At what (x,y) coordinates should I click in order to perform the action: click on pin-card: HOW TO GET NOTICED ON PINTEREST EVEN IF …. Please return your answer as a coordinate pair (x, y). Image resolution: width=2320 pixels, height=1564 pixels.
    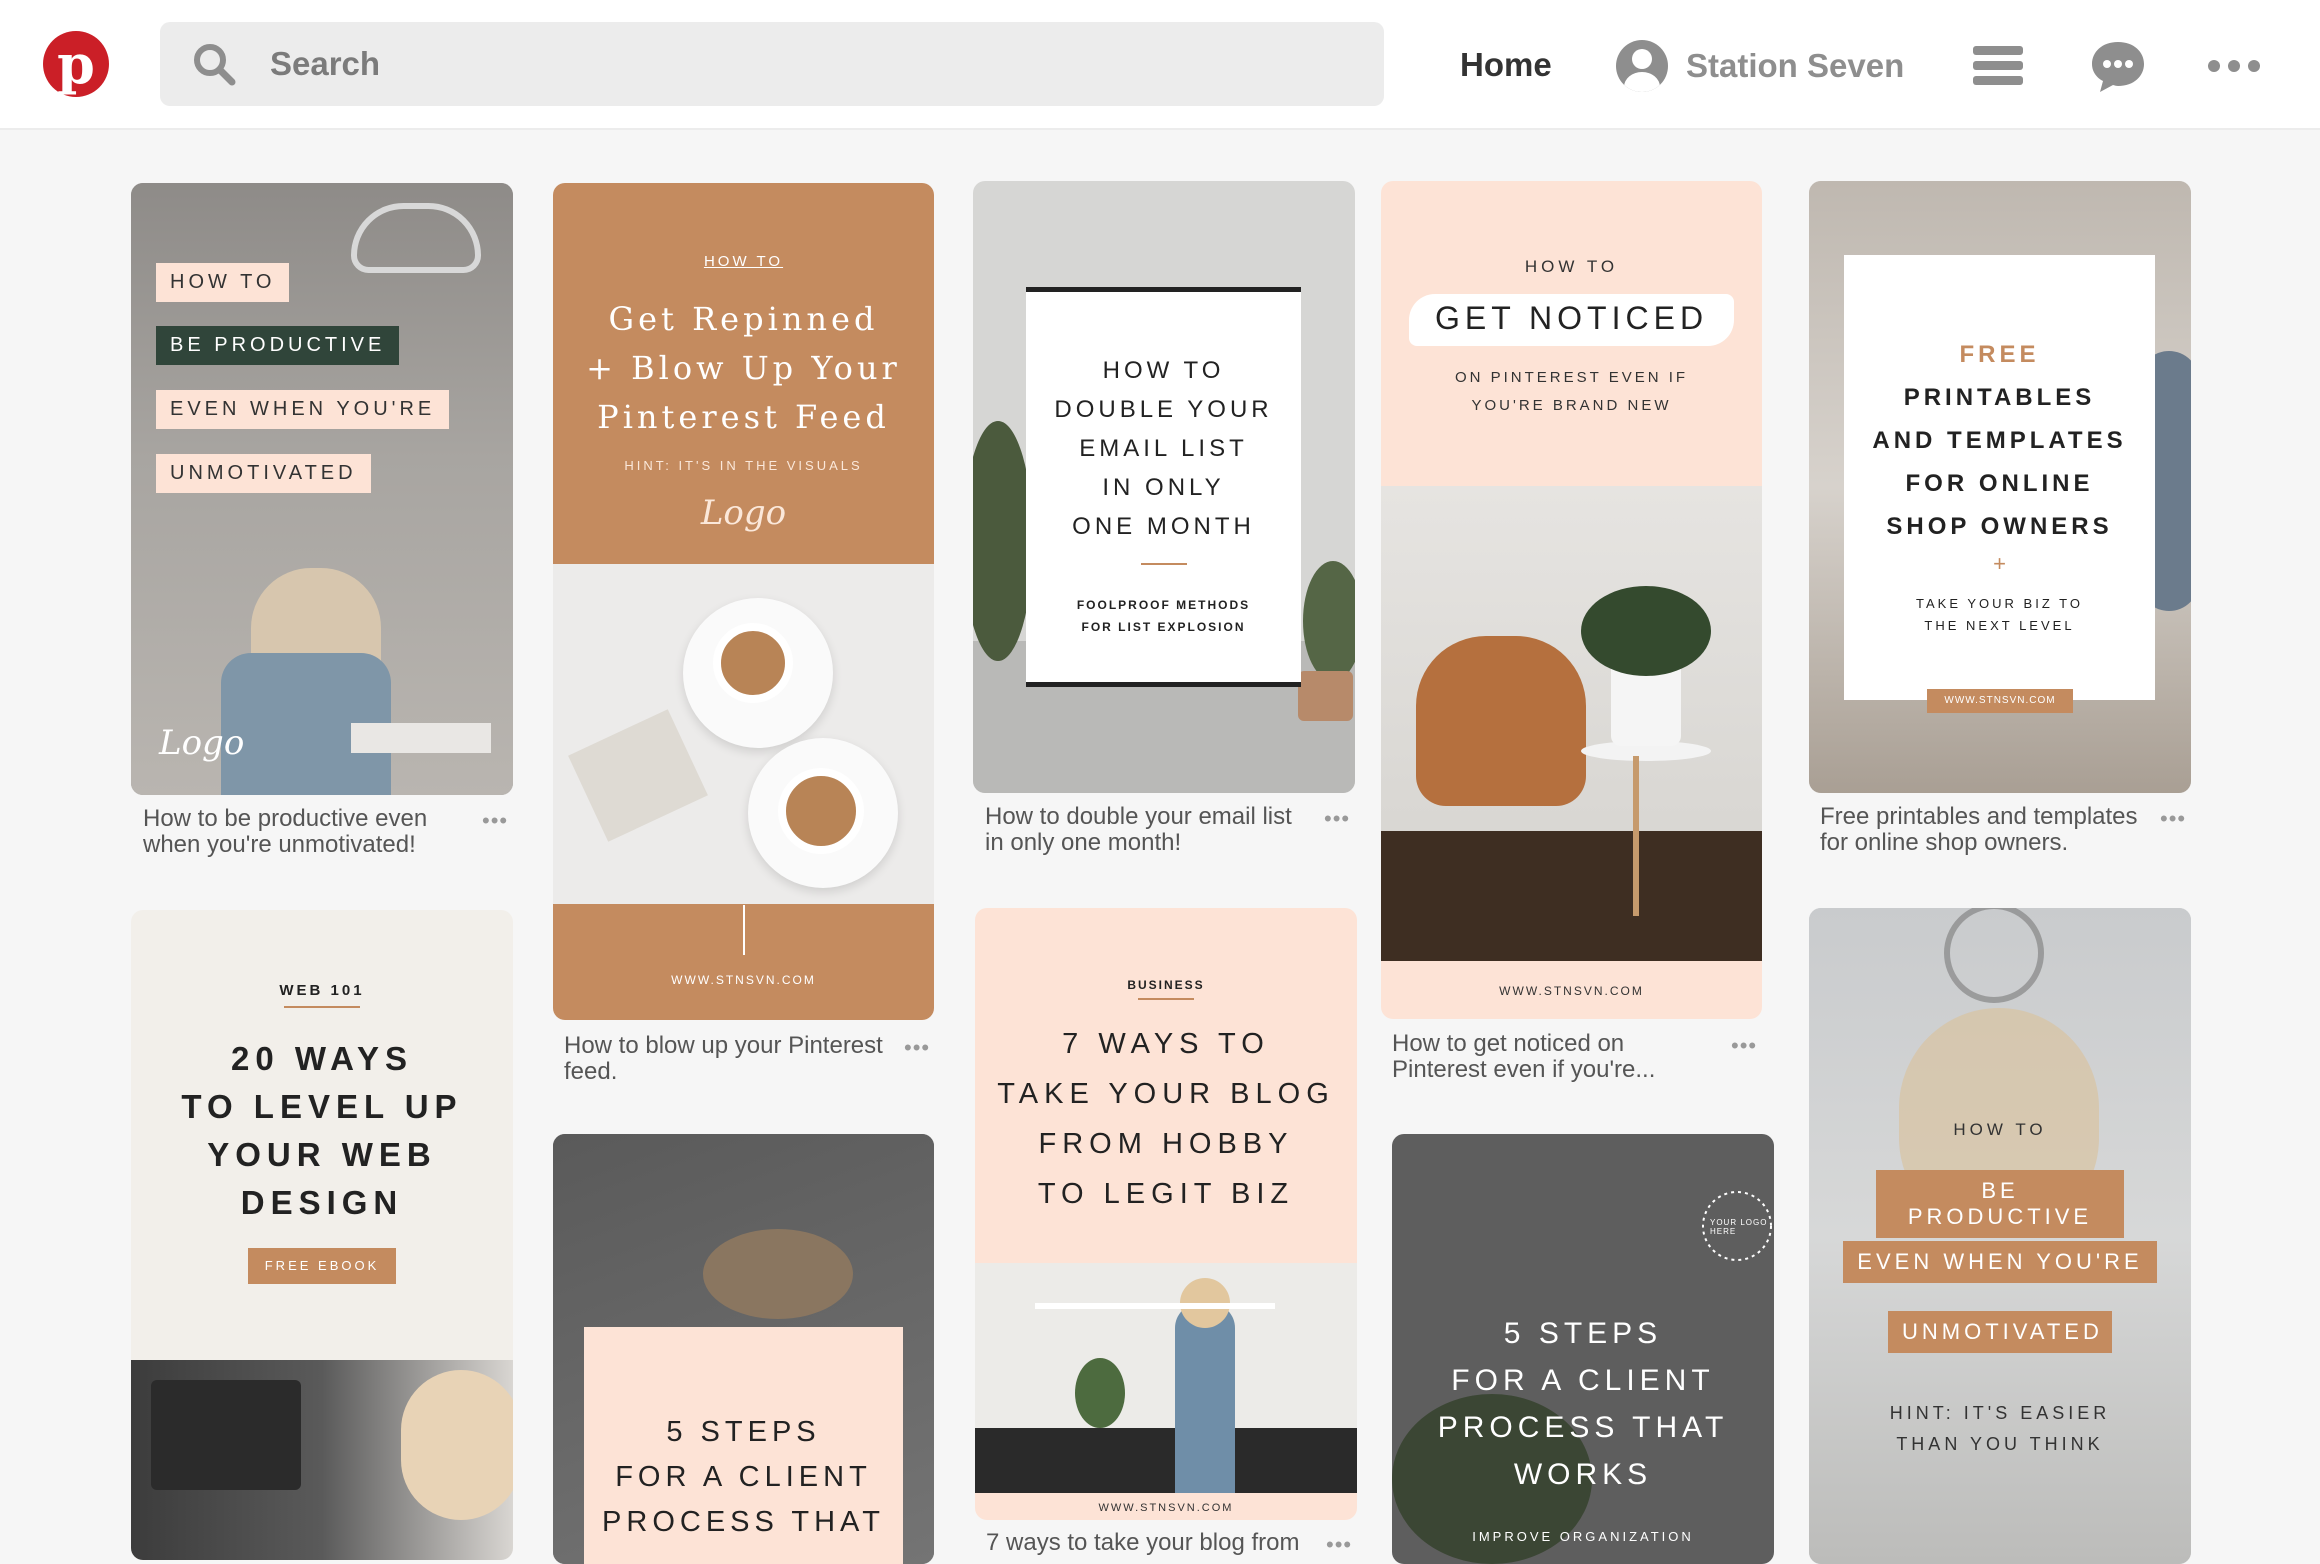
    Looking at the image, I should click on (1571, 600).